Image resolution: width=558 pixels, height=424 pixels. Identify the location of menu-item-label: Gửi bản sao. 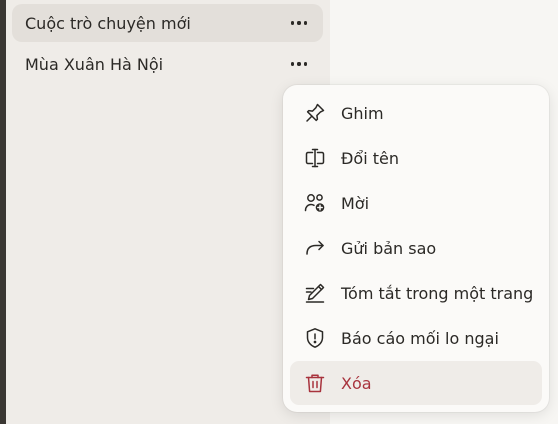
(389, 248).